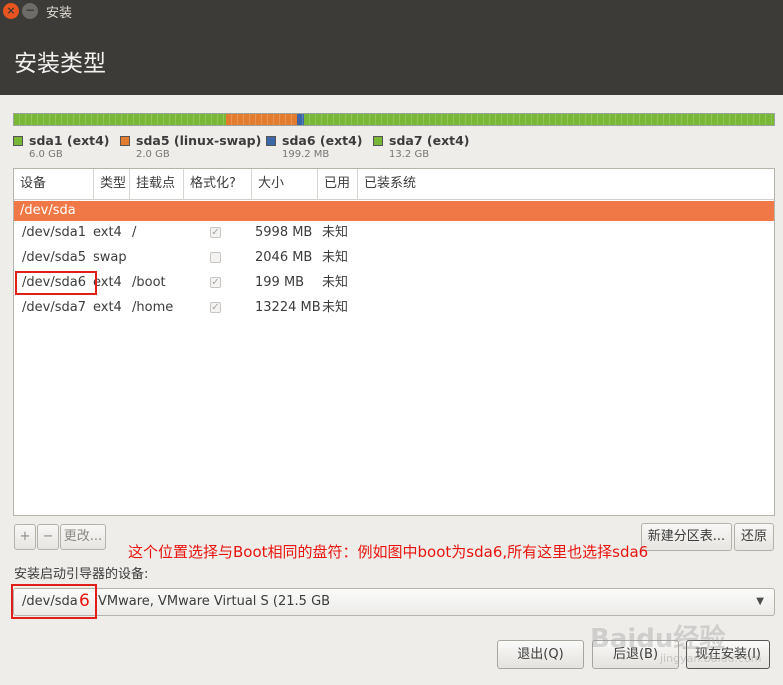 The width and height of the screenshot is (783, 685). Describe the element at coordinates (46, 154) in the screenshot. I see `legend-size: 6.0 GB` at that location.